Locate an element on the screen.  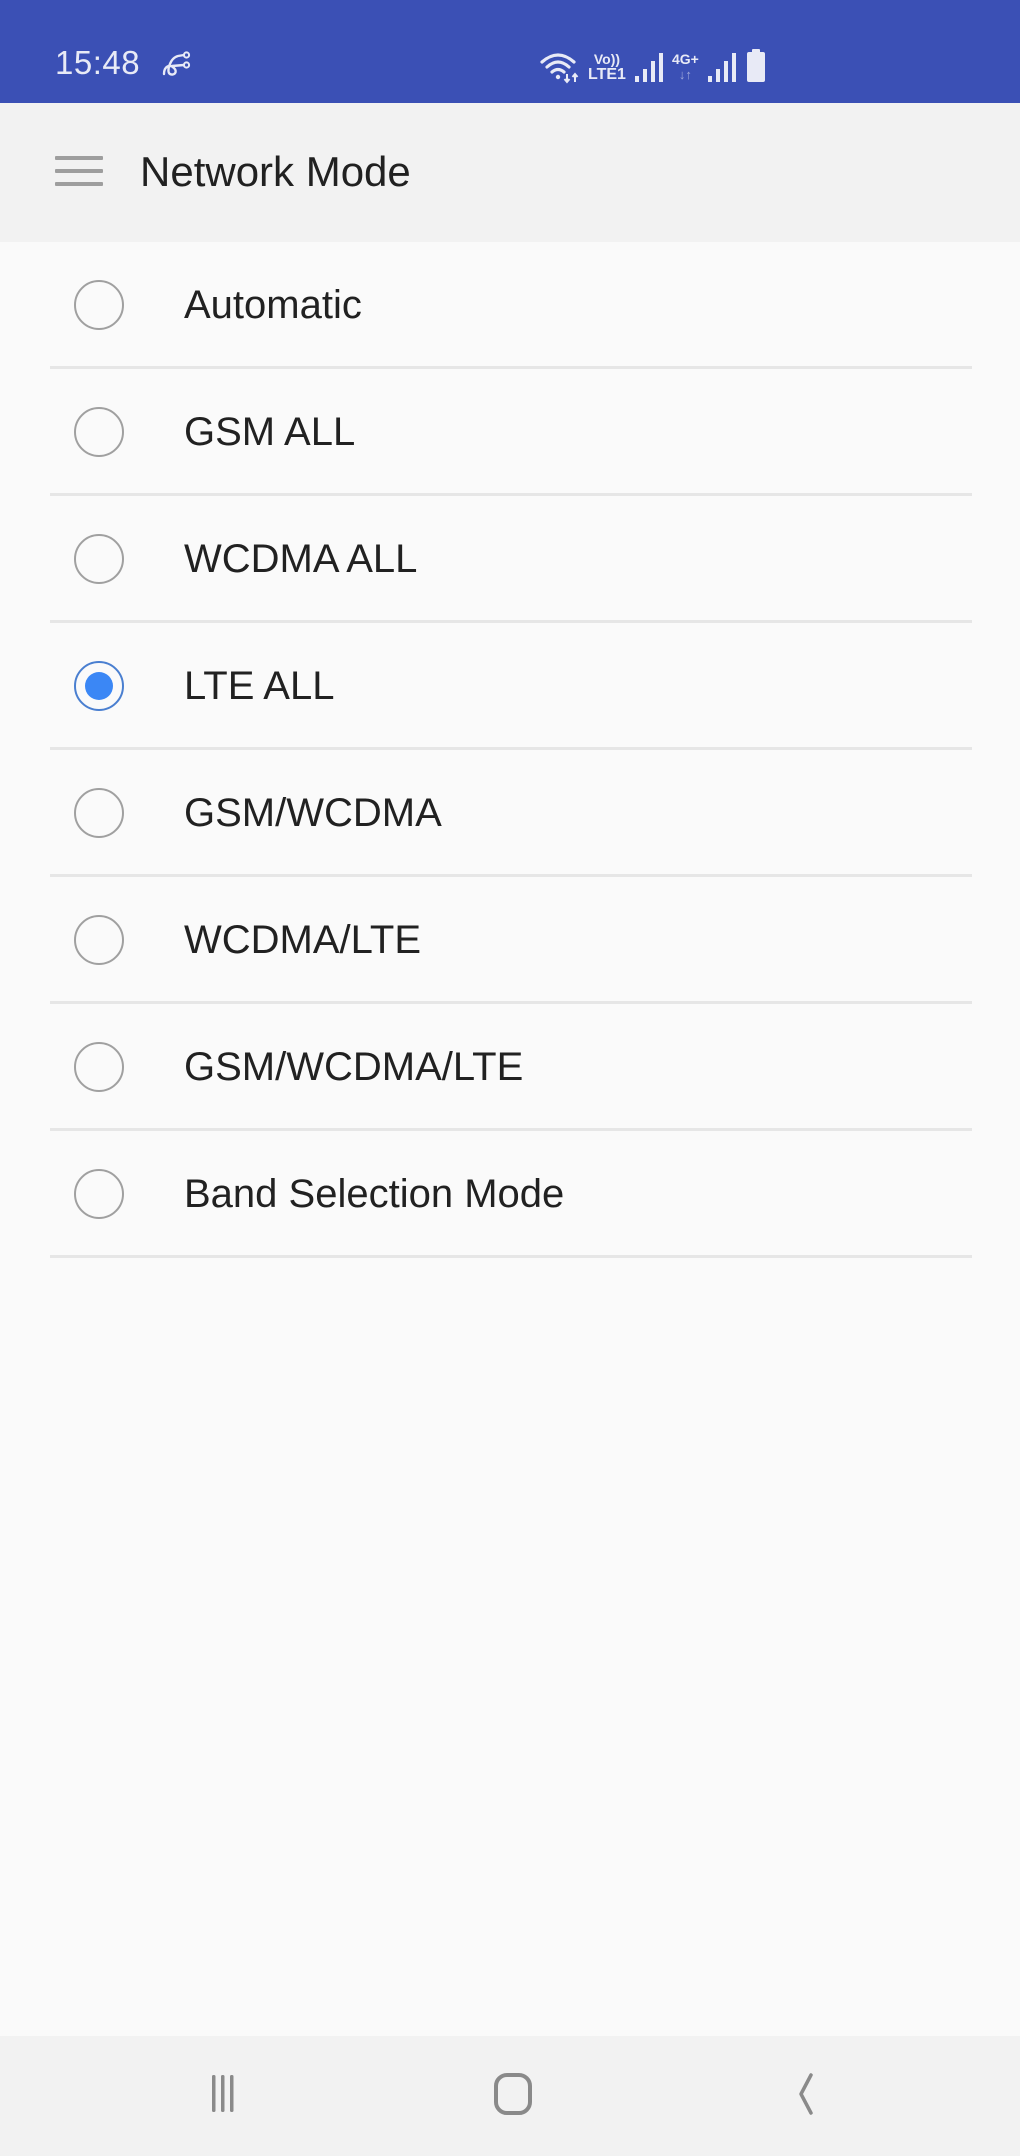
back-button is located at coordinates (800, 2096).